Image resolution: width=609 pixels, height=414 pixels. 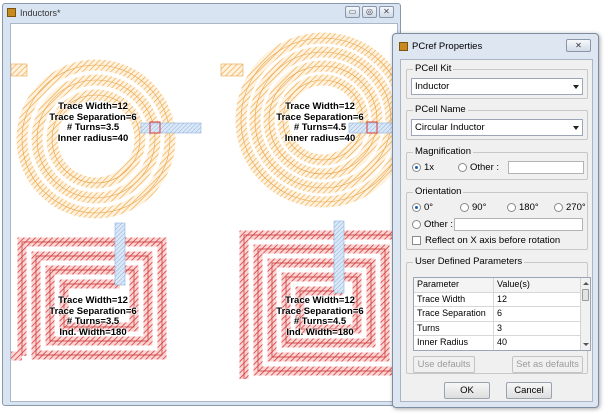 What do you see at coordinates (518, 224) in the screenshot?
I see `orientation-other-input` at bounding box center [518, 224].